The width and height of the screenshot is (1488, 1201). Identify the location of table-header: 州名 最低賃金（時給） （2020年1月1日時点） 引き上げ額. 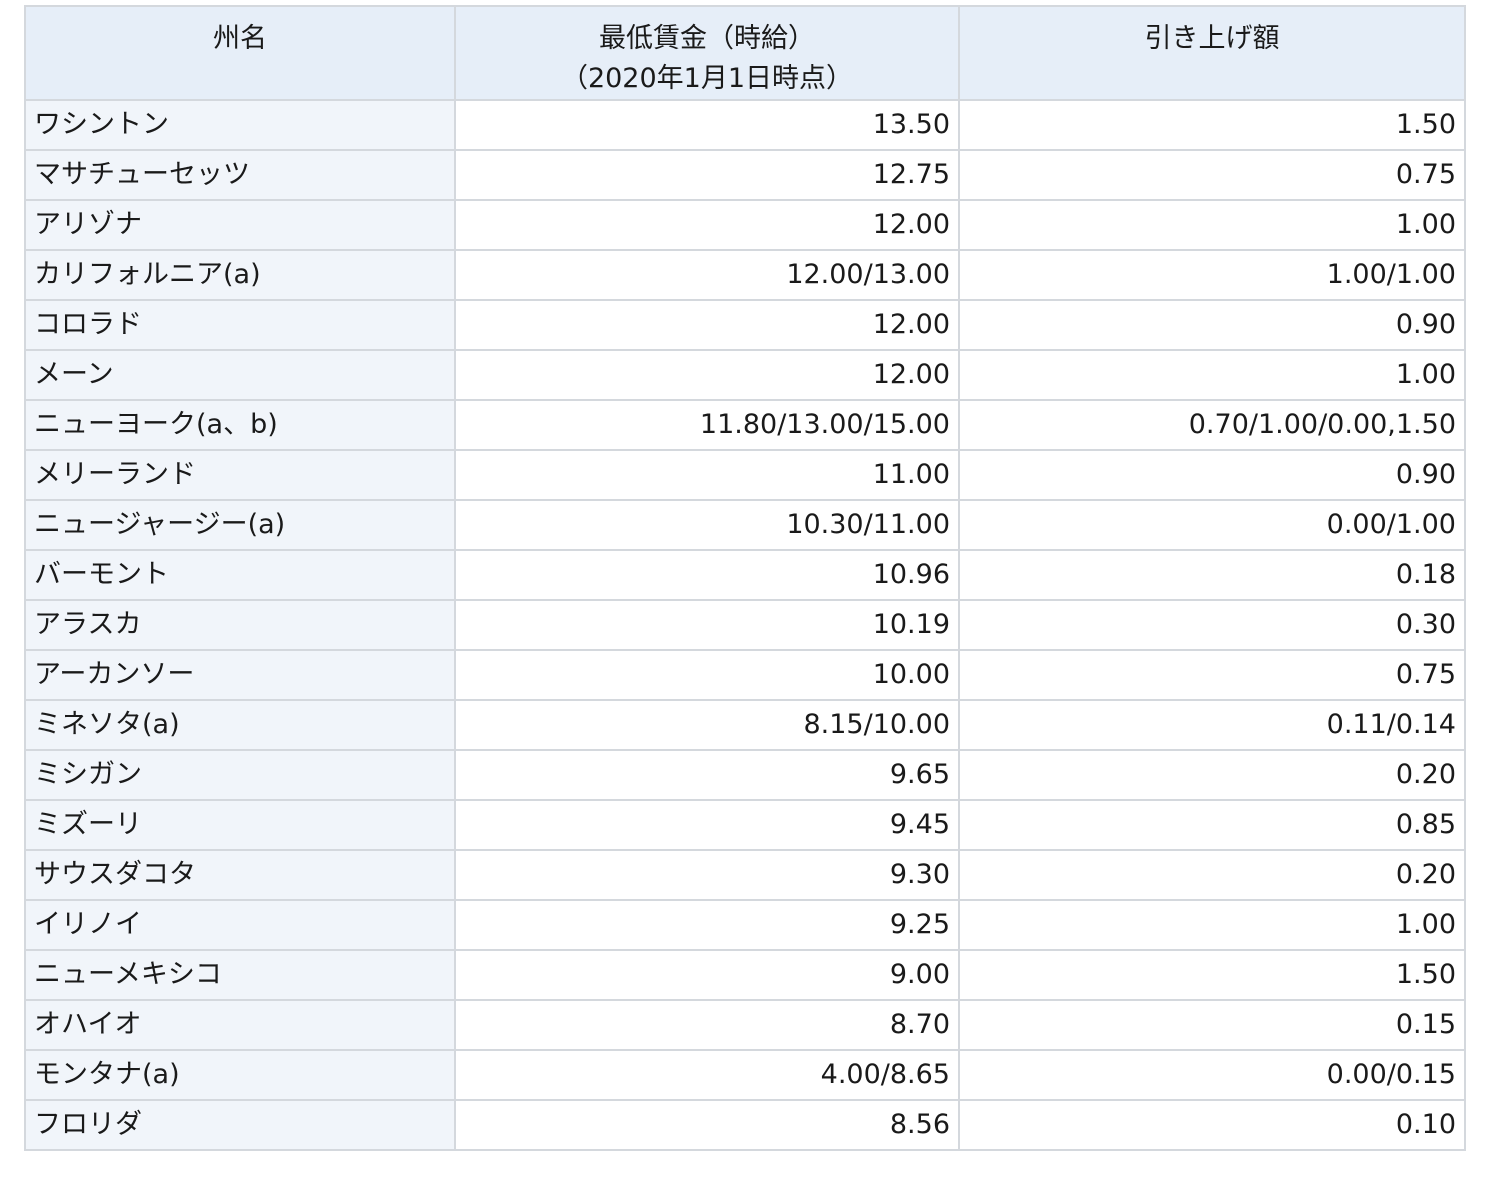
(745, 53).